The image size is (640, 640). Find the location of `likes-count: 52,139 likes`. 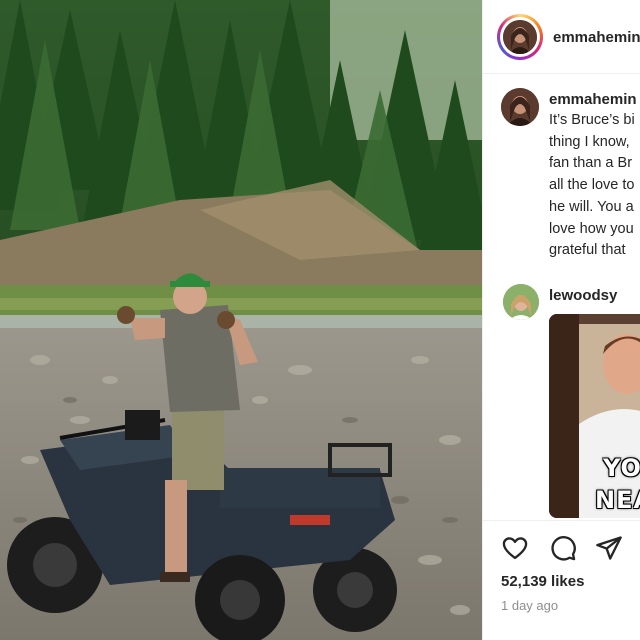

likes-count: 52,139 likes is located at coordinates (542, 581).